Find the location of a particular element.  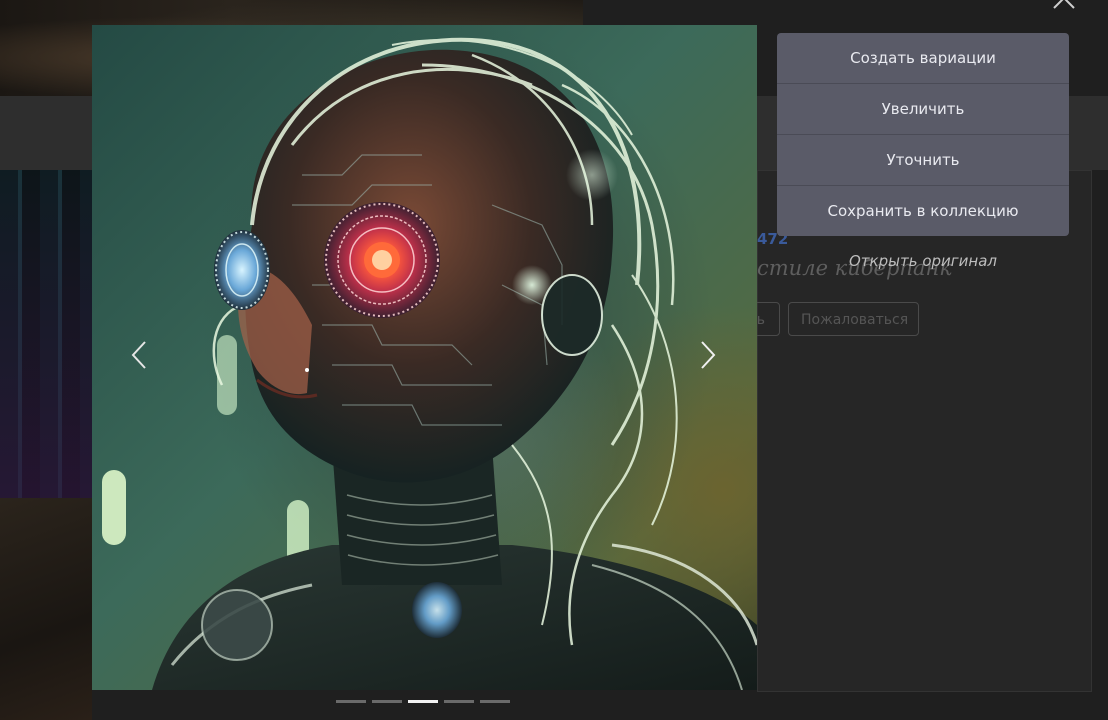

next-image-button is located at coordinates (707, 355).